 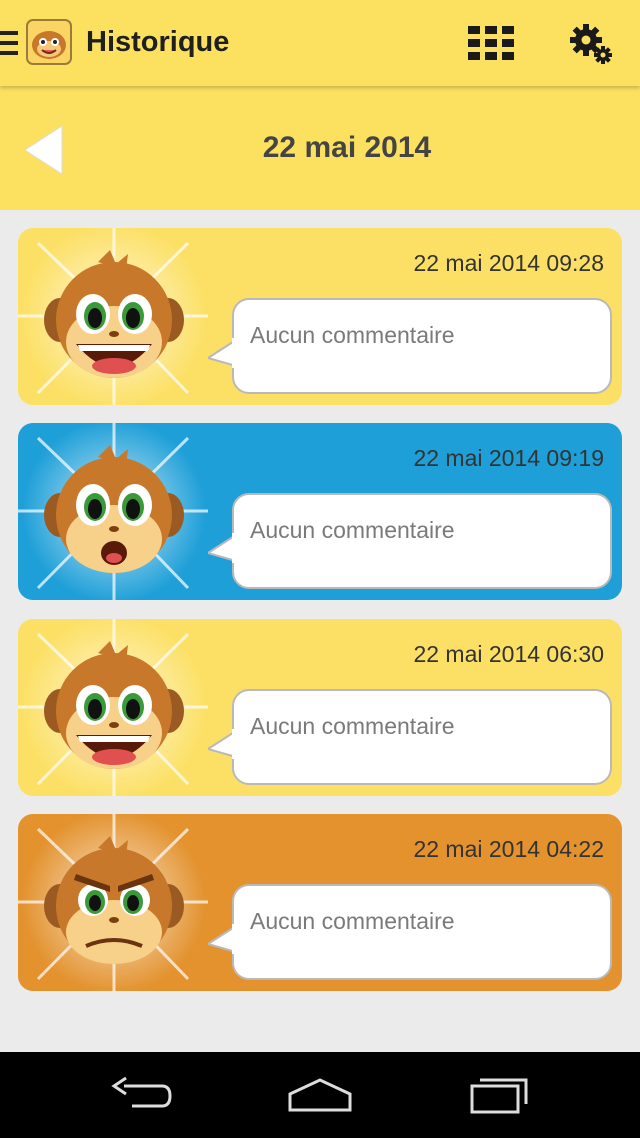 I want to click on hamburger-menu-icon, so click(x=9, y=44).